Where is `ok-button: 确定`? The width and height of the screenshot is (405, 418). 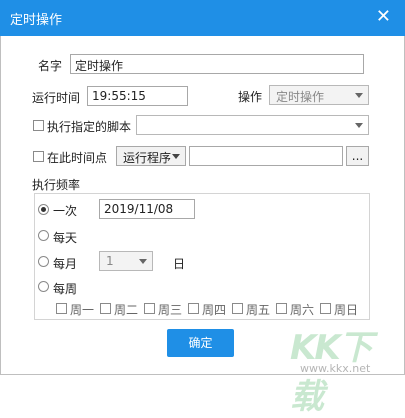
ok-button: 确定 is located at coordinates (200, 343).